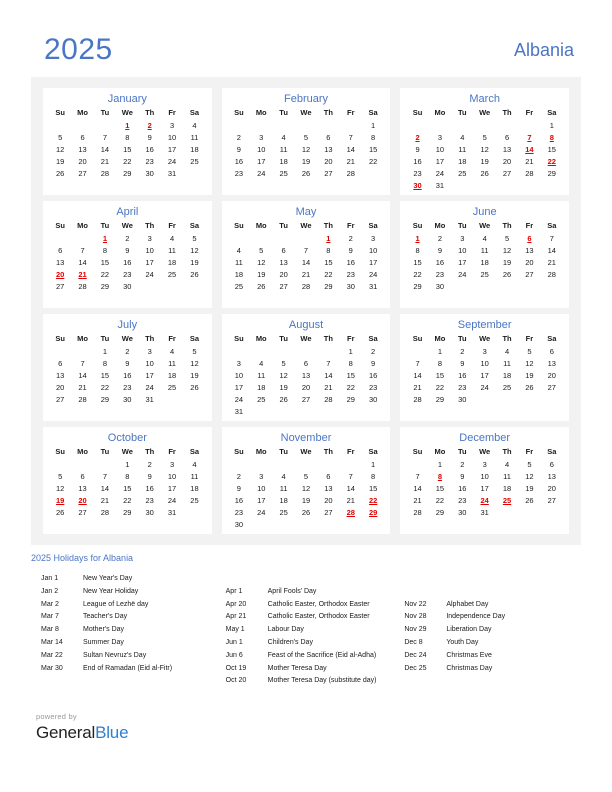 The height and width of the screenshot is (792, 612). What do you see at coordinates (127, 125) in the screenshot?
I see `day-cell-holiday: 1` at bounding box center [127, 125].